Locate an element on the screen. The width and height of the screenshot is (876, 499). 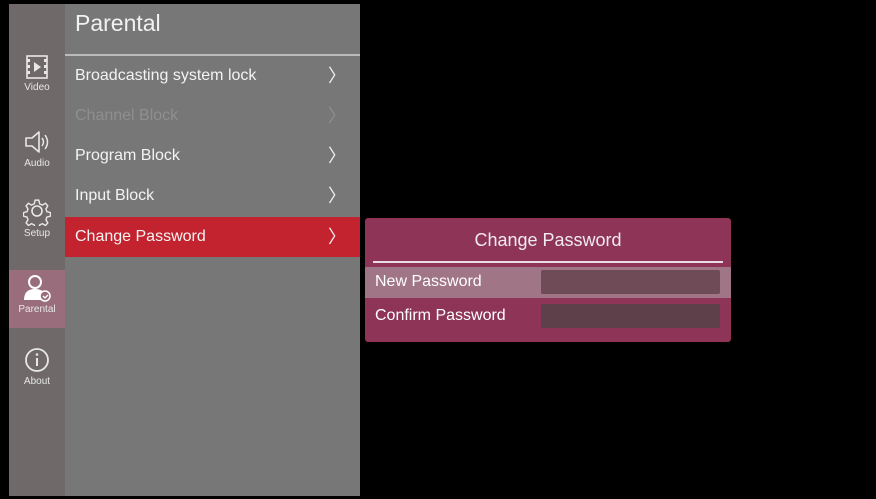
sidebar-item-video: Video is located at coordinates (37, 86).